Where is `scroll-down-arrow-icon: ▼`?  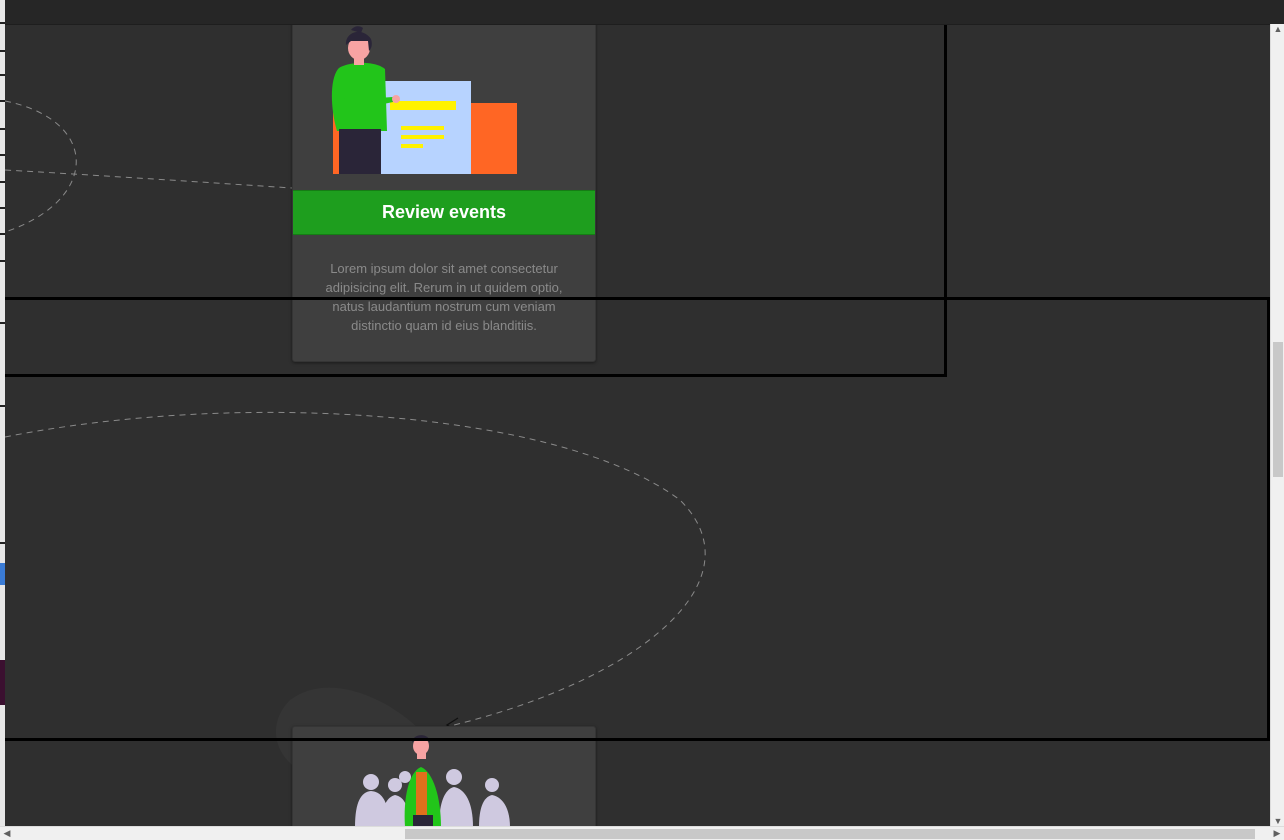 scroll-down-arrow-icon: ▼ is located at coordinates (1277, 821).